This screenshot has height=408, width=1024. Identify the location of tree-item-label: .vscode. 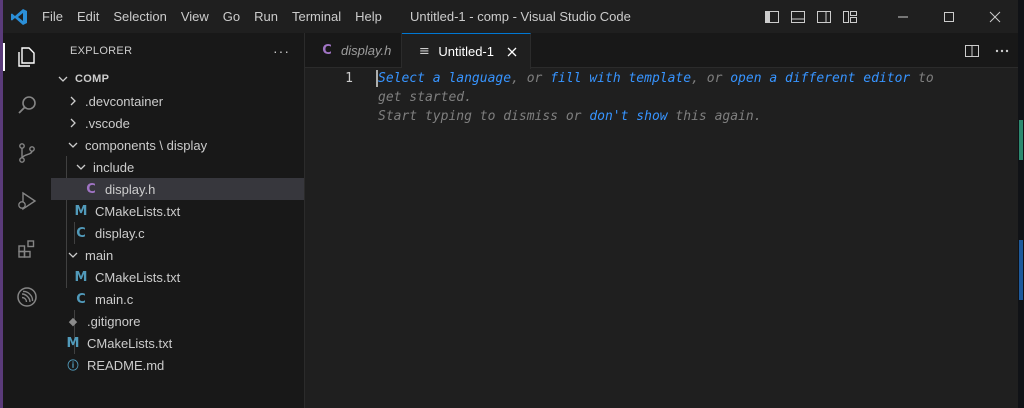
(107, 123).